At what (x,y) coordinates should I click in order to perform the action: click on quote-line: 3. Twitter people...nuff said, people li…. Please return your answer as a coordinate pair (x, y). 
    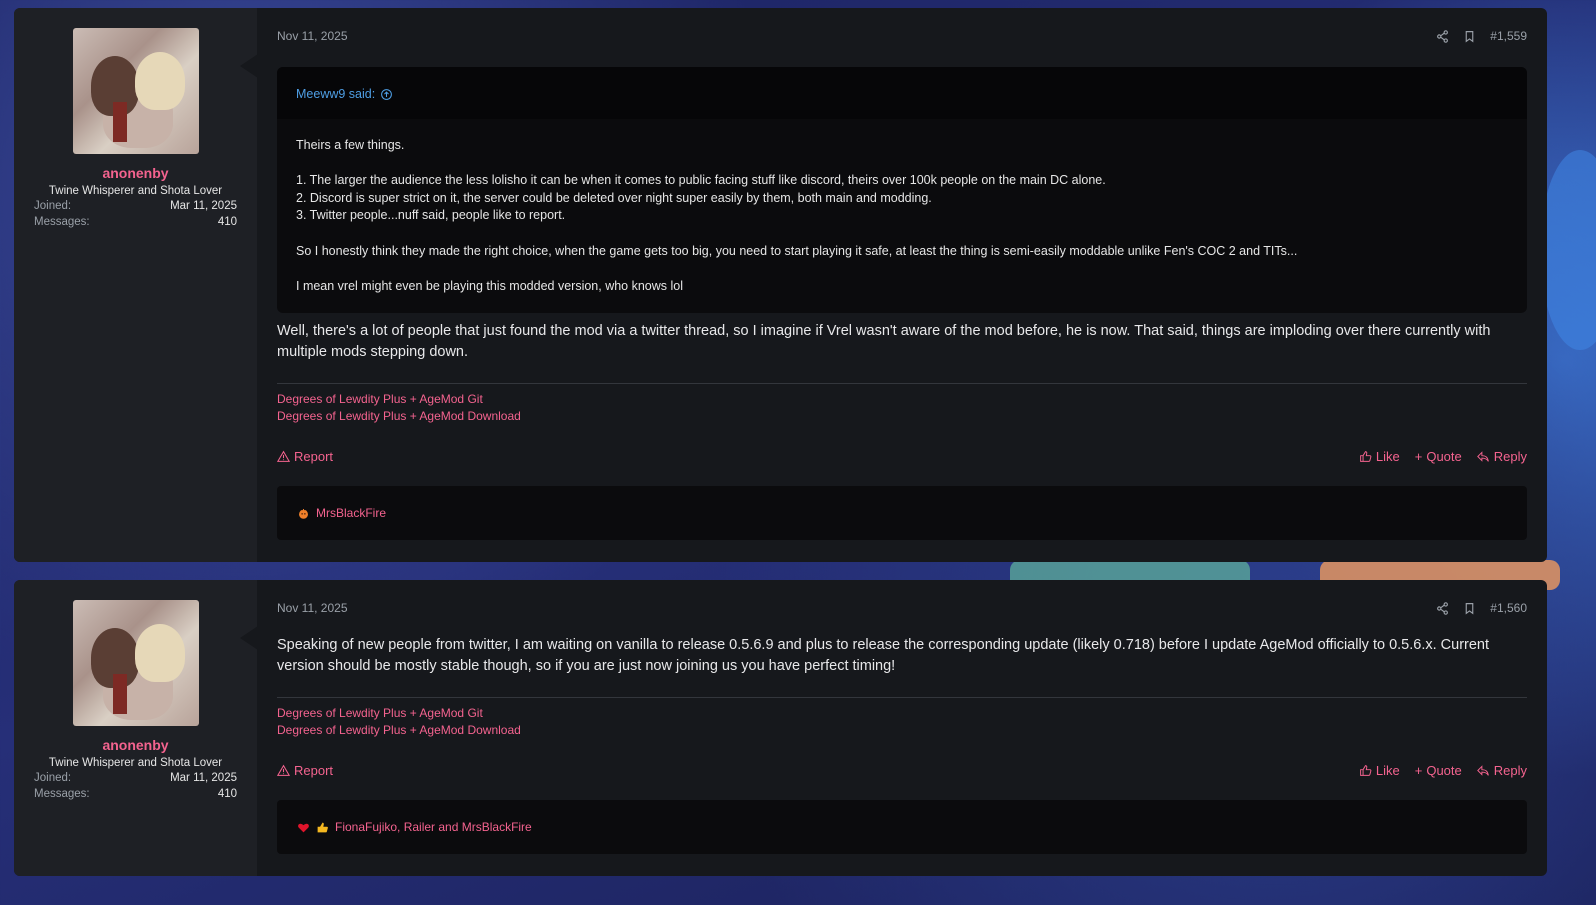
    Looking at the image, I should click on (431, 215).